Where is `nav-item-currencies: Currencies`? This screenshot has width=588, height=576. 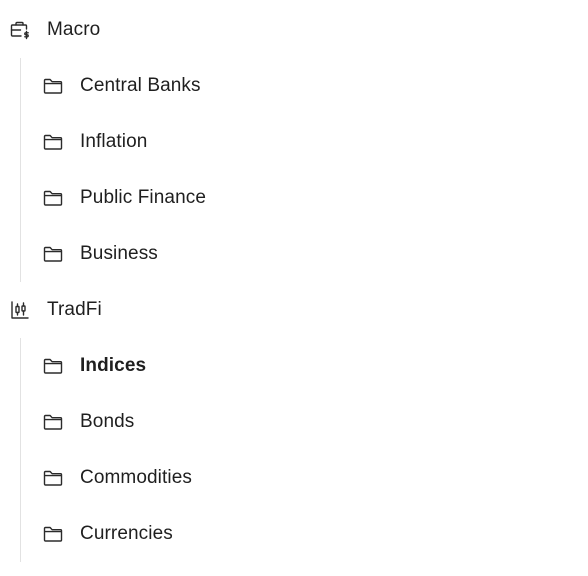 nav-item-currencies: Currencies is located at coordinates (294, 534).